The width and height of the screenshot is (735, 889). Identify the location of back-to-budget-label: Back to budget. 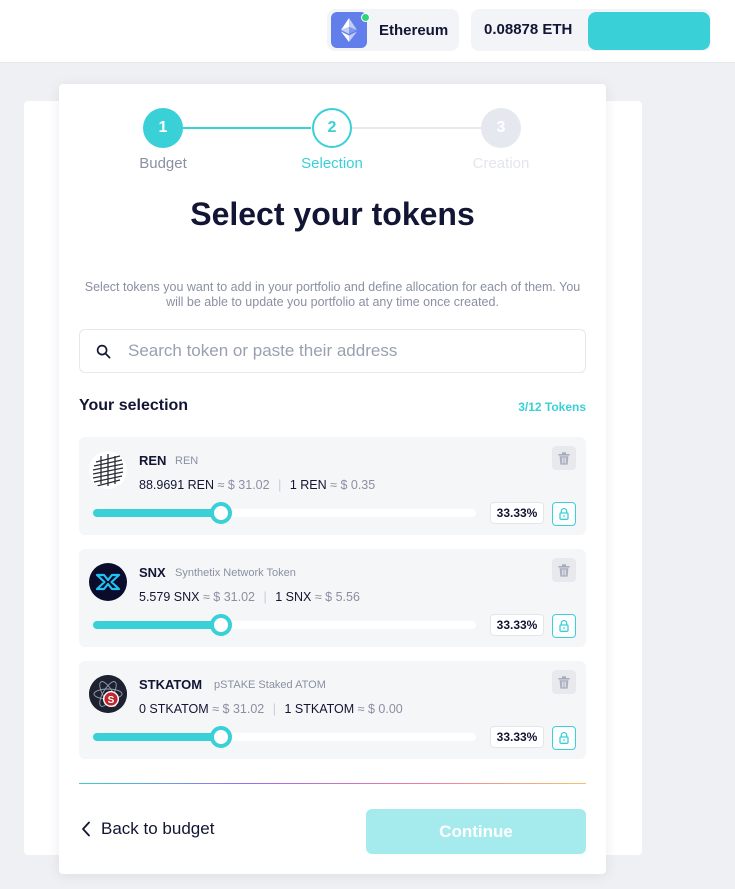
(158, 828).